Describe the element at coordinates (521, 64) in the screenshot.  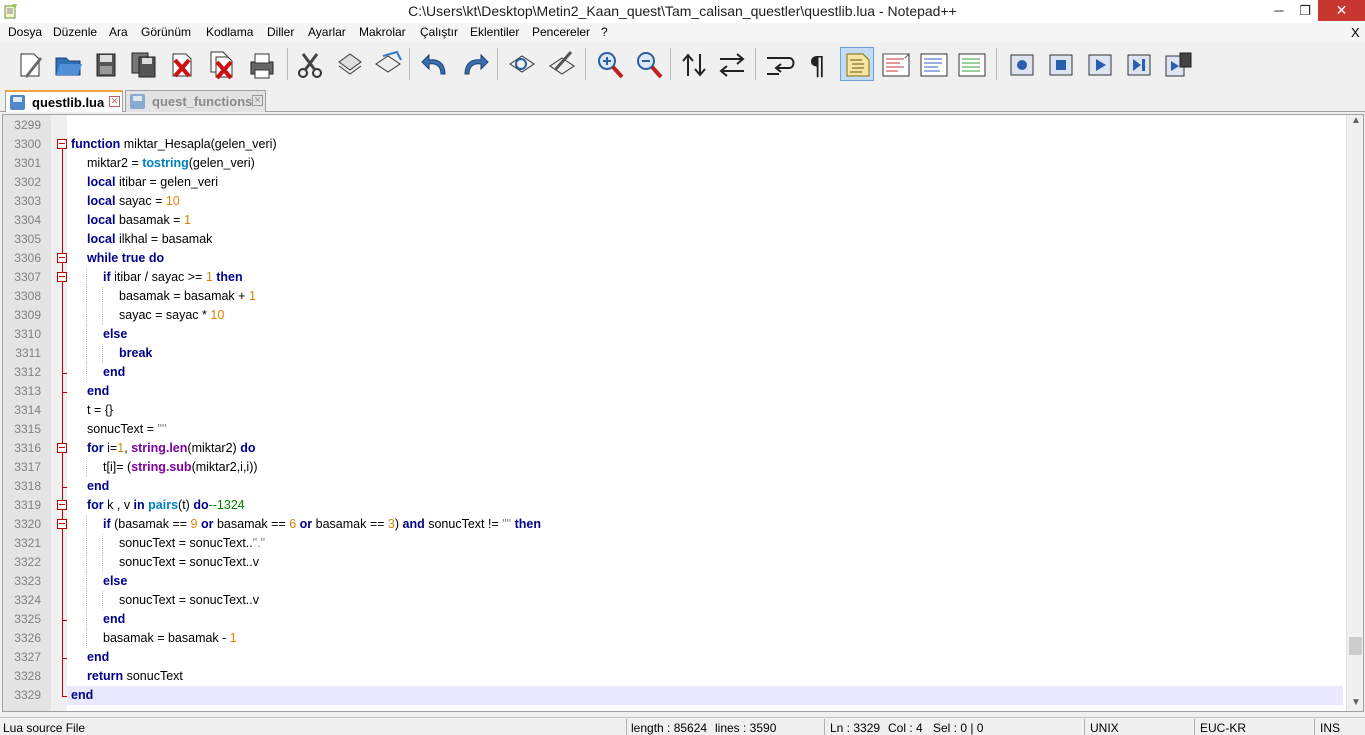
I see `find-icon` at that location.